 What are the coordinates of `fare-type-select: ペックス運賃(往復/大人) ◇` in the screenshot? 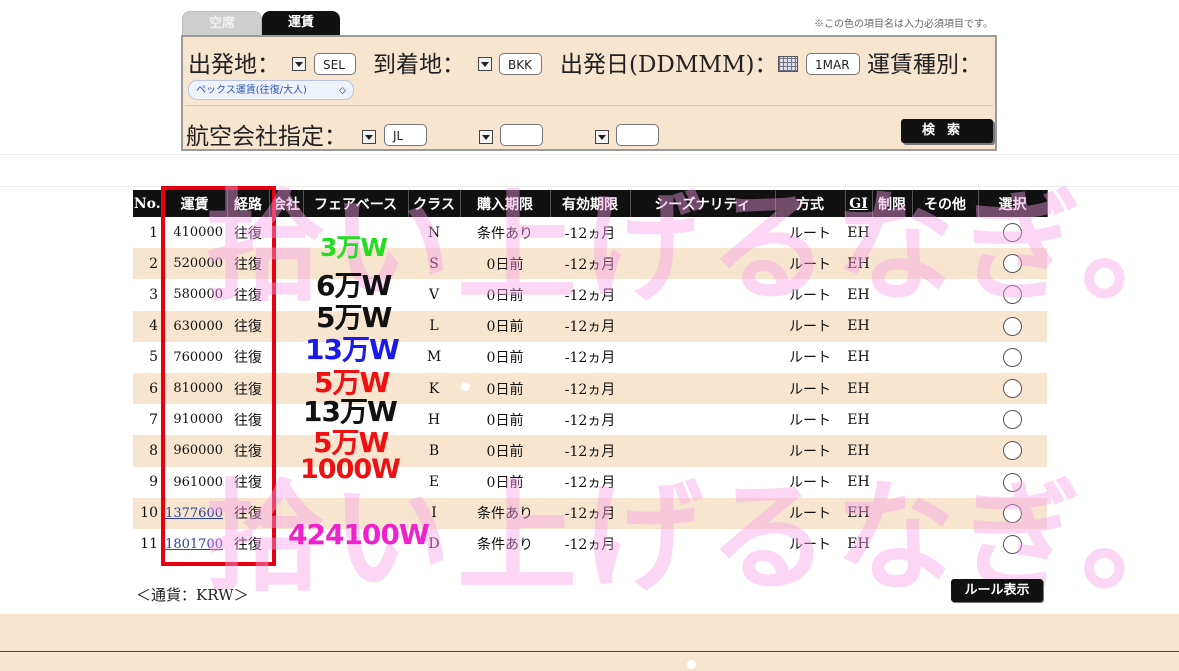 It's located at (271, 90).